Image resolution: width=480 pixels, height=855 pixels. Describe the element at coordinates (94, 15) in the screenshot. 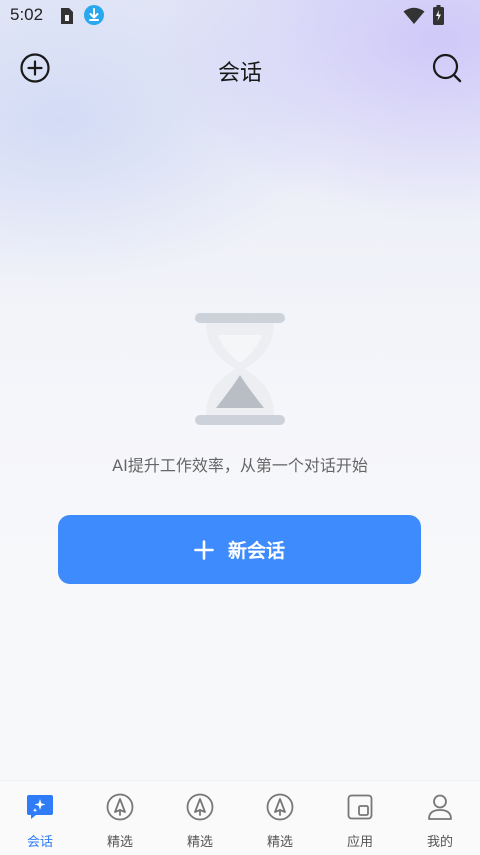

I see `download-icon` at that location.